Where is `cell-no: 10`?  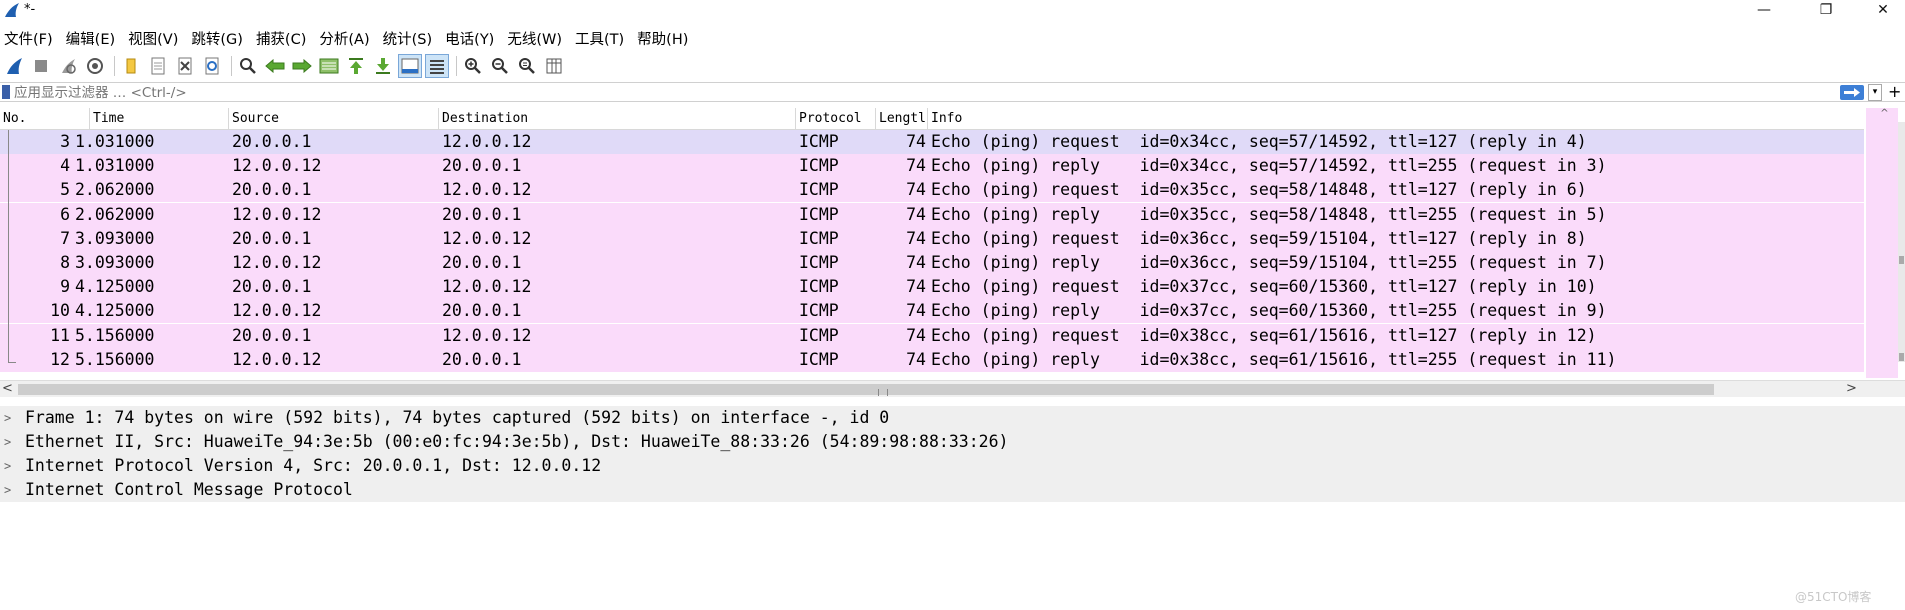 cell-no: 10 is located at coordinates (60, 311).